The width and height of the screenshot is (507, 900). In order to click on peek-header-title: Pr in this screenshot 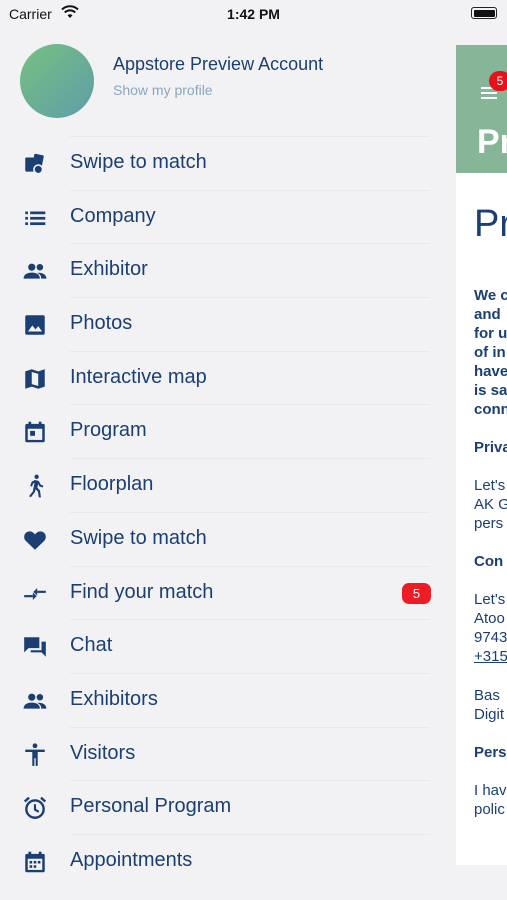, I will do `click(492, 142)`.